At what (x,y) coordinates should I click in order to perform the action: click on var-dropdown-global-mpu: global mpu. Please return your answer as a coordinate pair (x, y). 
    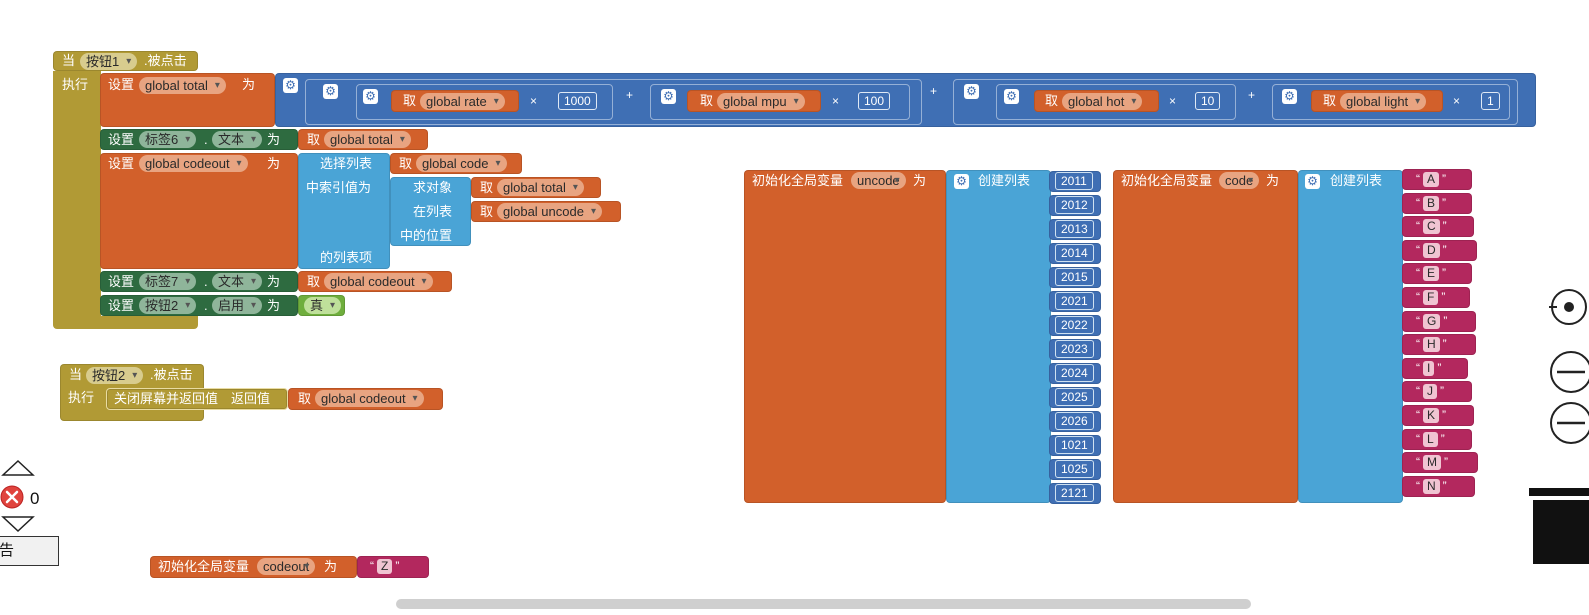
    Looking at the image, I should click on (761, 101).